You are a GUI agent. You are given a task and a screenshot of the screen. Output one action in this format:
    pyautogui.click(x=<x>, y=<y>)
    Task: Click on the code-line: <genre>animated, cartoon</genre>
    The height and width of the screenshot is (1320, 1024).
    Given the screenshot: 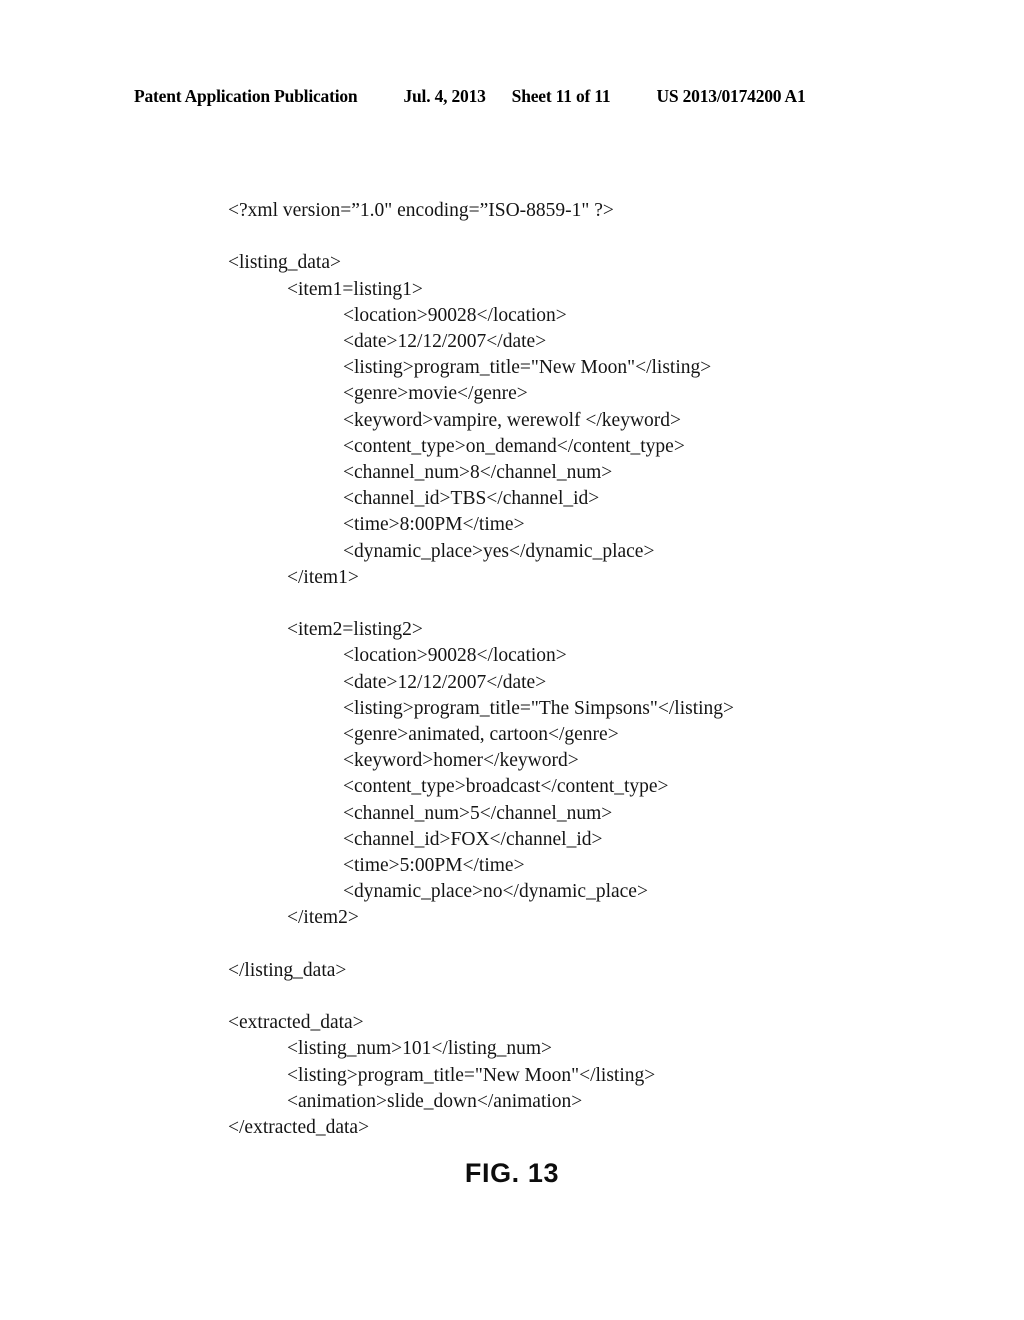 What is the action you would take?
    pyautogui.click(x=481, y=735)
    